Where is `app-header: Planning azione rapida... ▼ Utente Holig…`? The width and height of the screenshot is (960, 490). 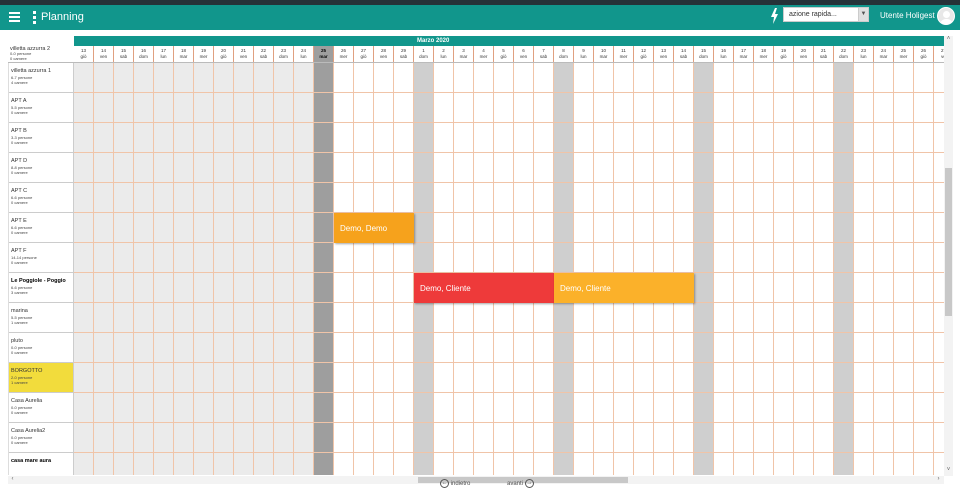
app-header: Planning azione rapida... ▼ Utente Holig… is located at coordinates (480, 17).